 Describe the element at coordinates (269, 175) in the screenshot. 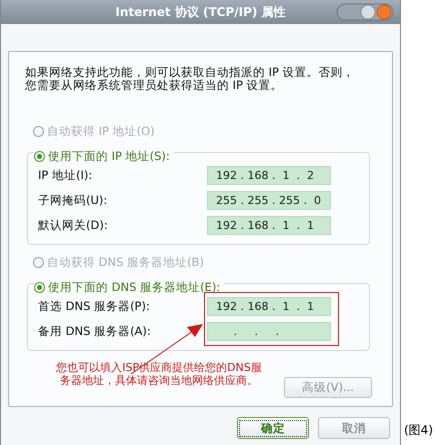

I see `ip-address-field: 192 . 168 . 1 . 2` at that location.